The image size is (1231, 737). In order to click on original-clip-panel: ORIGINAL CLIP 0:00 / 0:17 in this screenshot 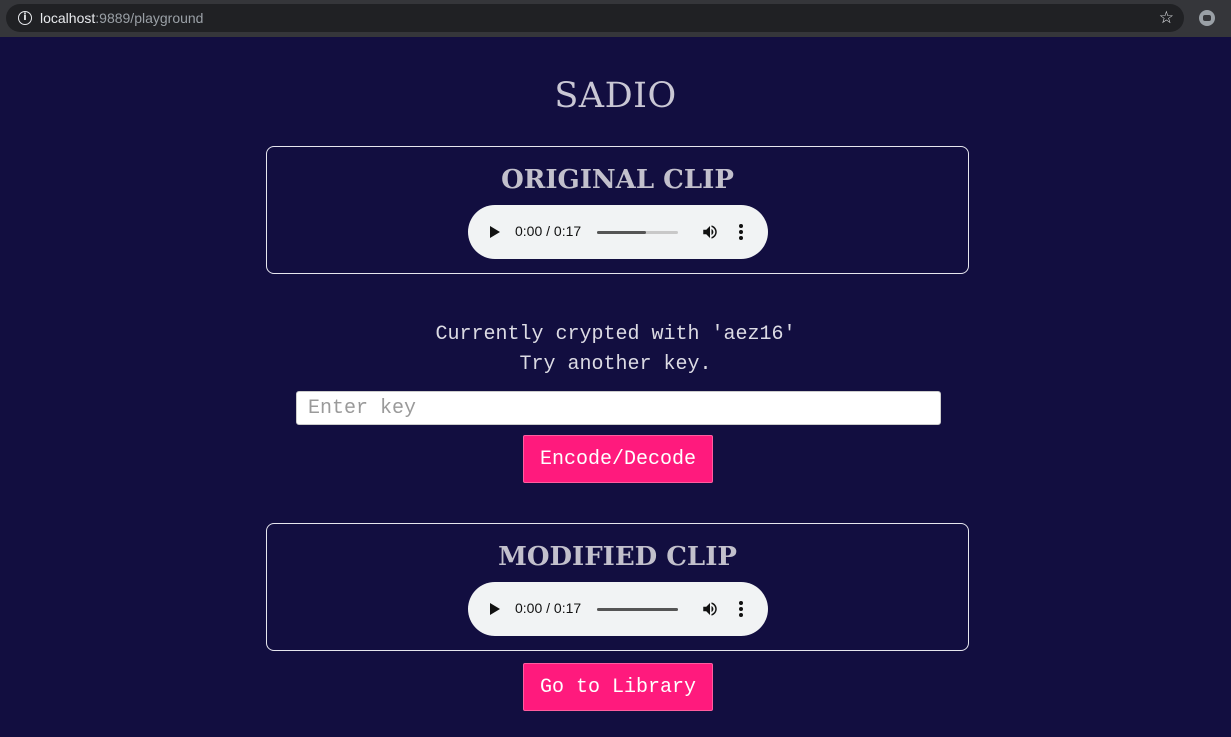, I will do `click(617, 210)`.